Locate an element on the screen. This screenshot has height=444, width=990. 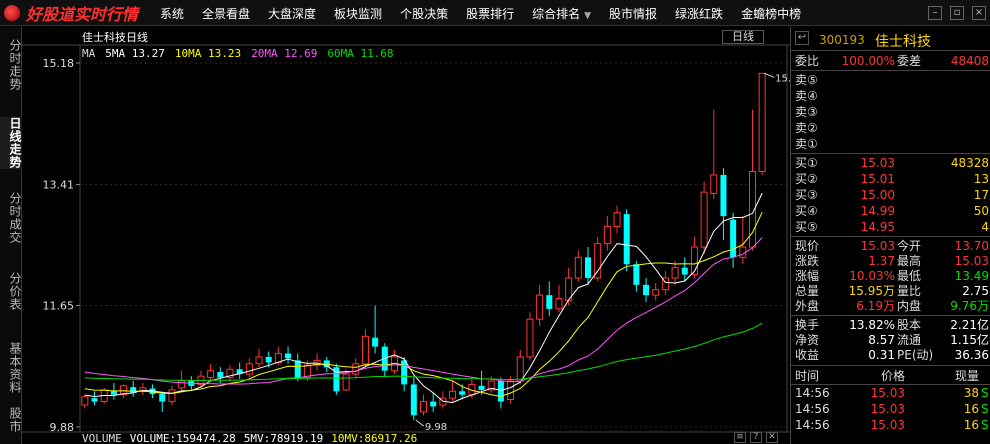
weibi-value: 100.00% is located at coordinates (868, 61).